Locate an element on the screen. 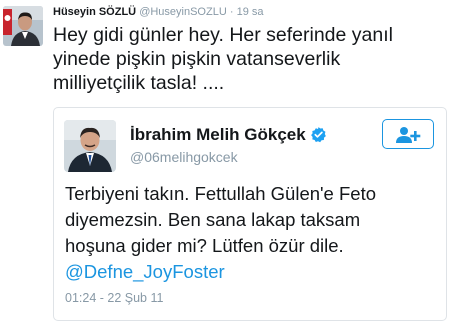 This screenshot has width=454, height=324. quoted-author-handle: @06melihgokcek is located at coordinates (184, 157).